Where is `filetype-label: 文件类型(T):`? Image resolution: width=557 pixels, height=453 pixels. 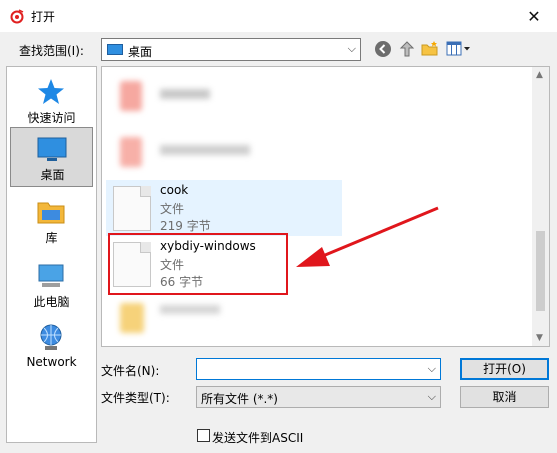
filetype-label: 文件类型(T): is located at coordinates (135, 398).